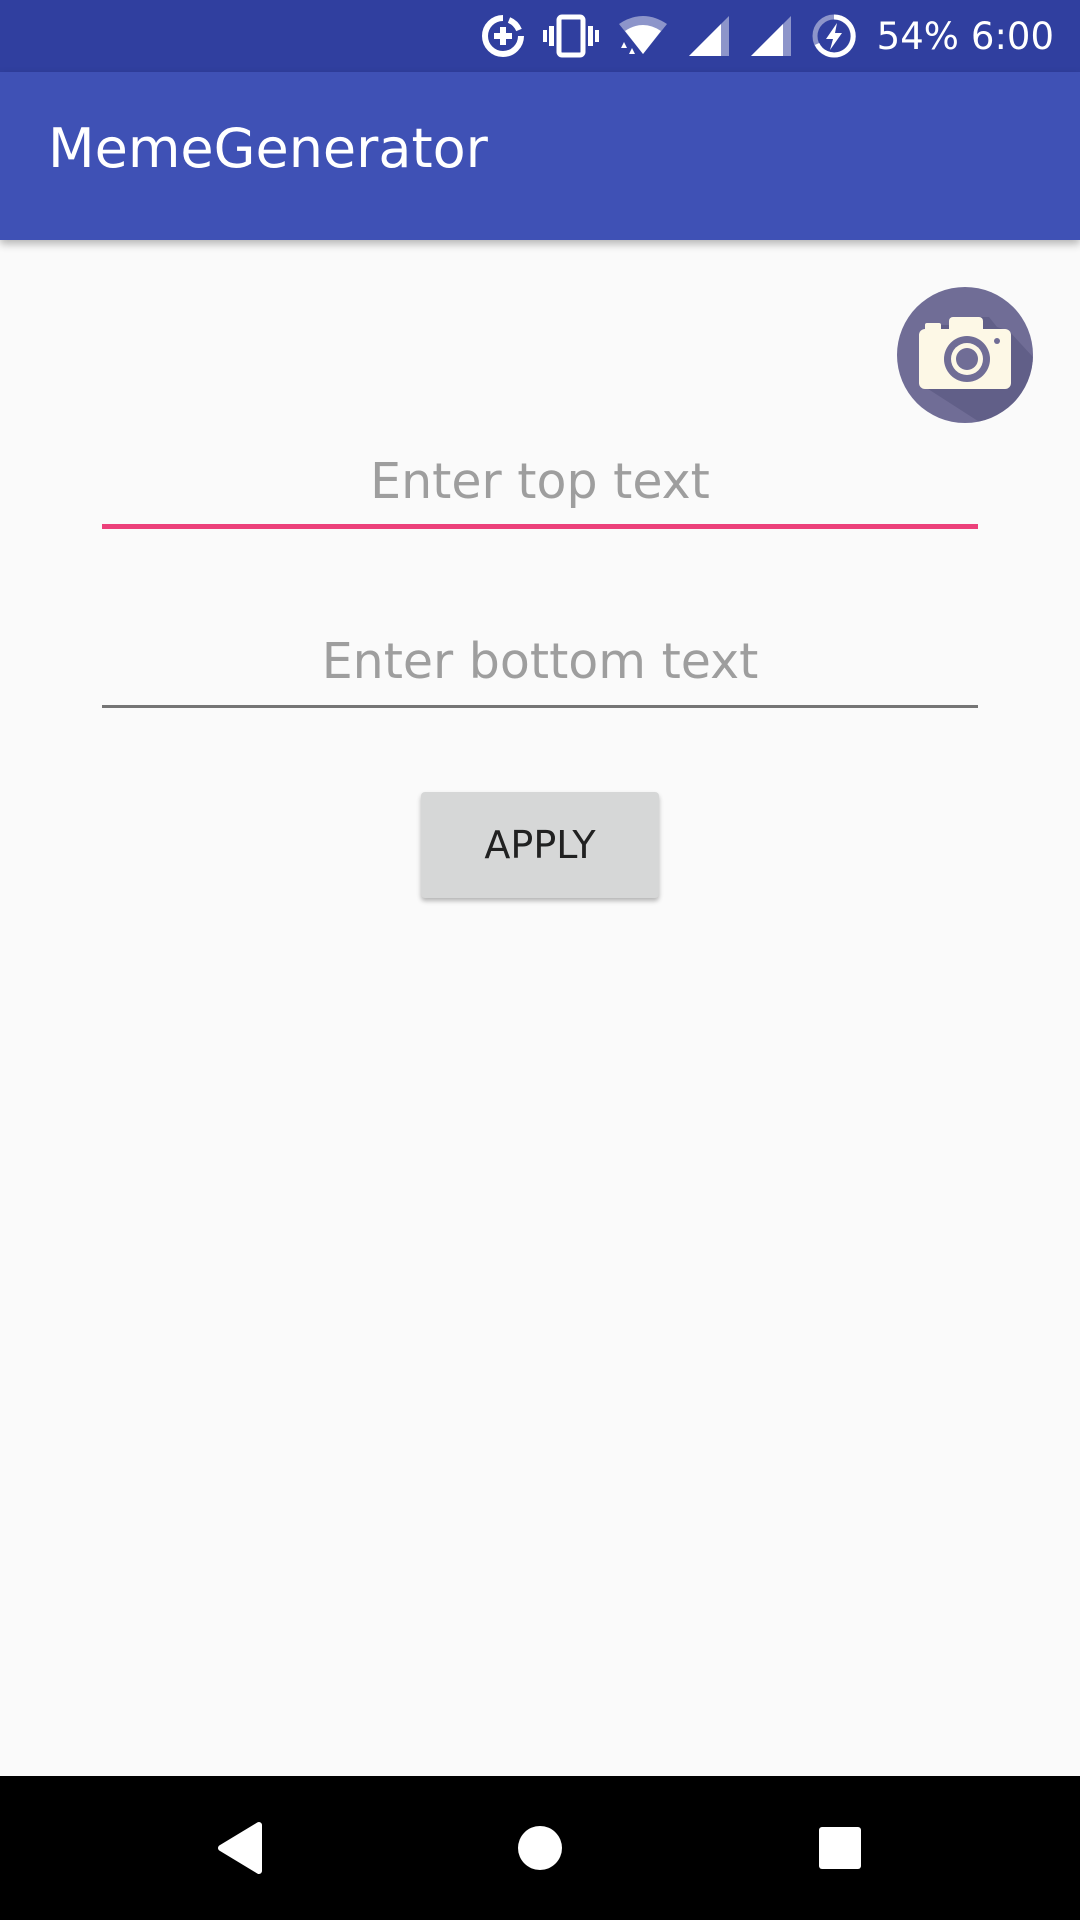 This screenshot has height=1920, width=1080. What do you see at coordinates (540, 481) in the screenshot?
I see `top-text-input` at bounding box center [540, 481].